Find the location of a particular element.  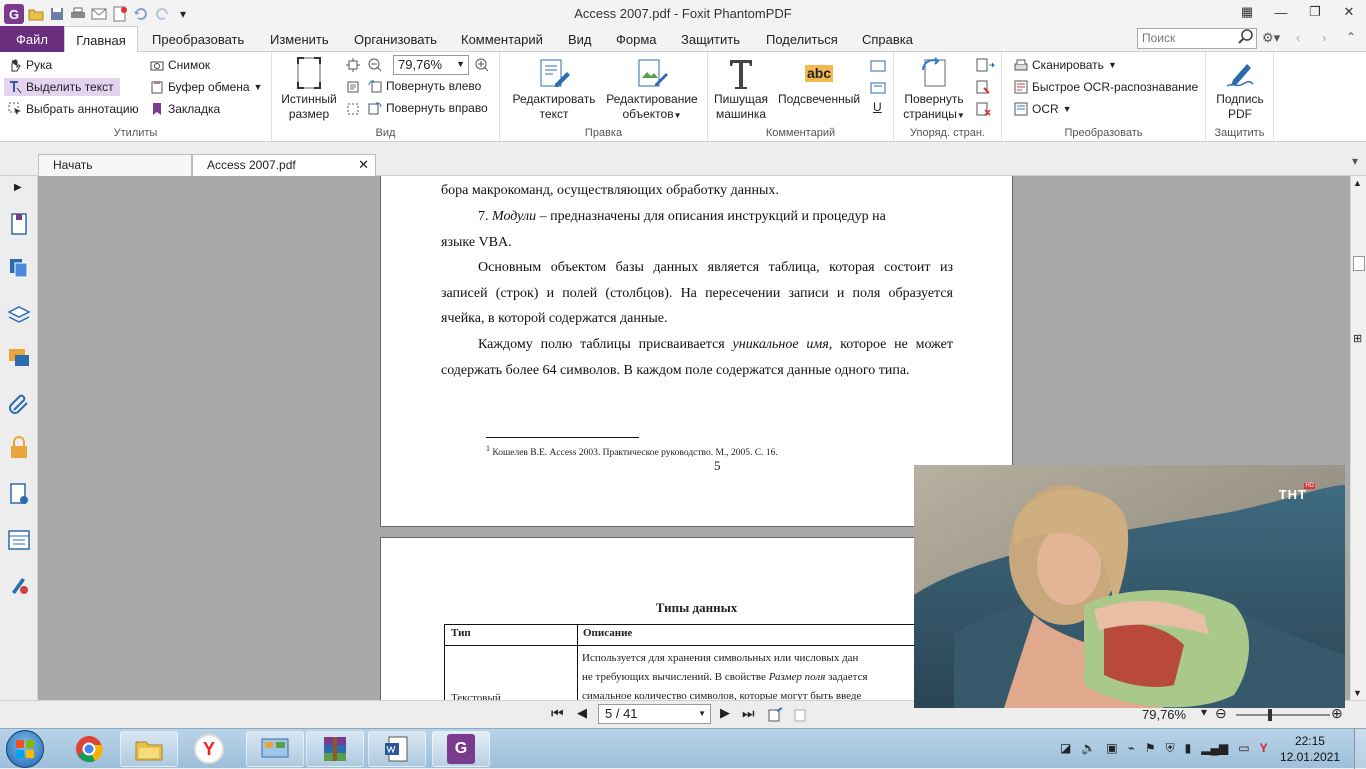

battery-icon: ▭ is located at coordinates (1243, 748).